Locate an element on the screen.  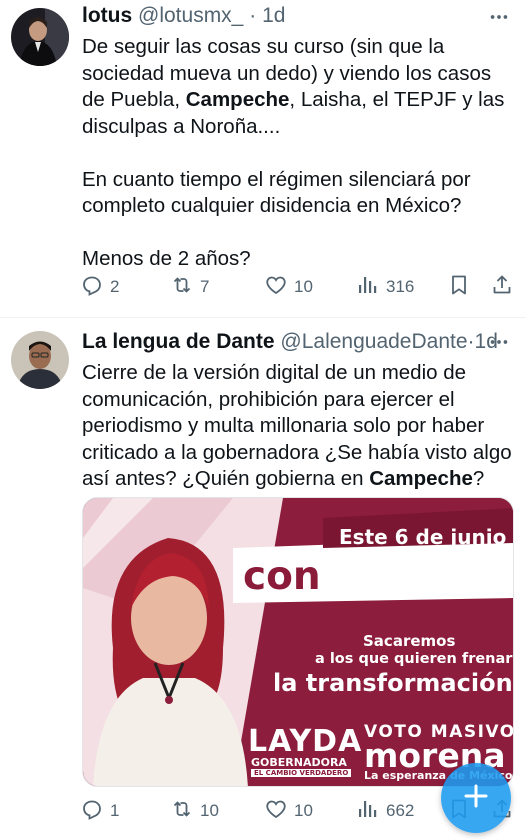
reply-button: 2 is located at coordinates (99, 287).